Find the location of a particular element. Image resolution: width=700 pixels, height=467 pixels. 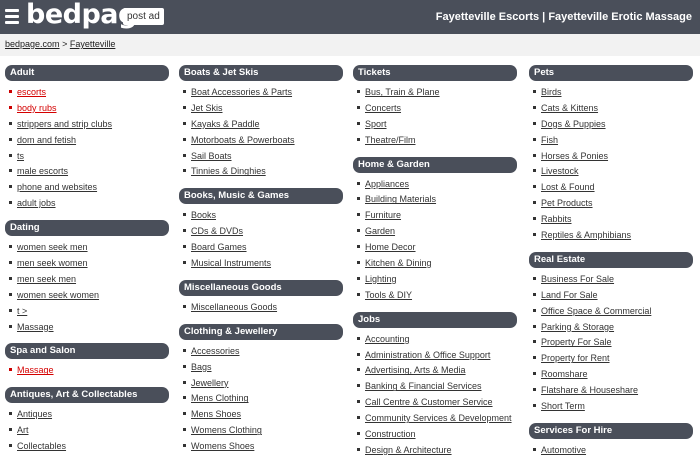

category-link: Concerts is located at coordinates (383, 108).